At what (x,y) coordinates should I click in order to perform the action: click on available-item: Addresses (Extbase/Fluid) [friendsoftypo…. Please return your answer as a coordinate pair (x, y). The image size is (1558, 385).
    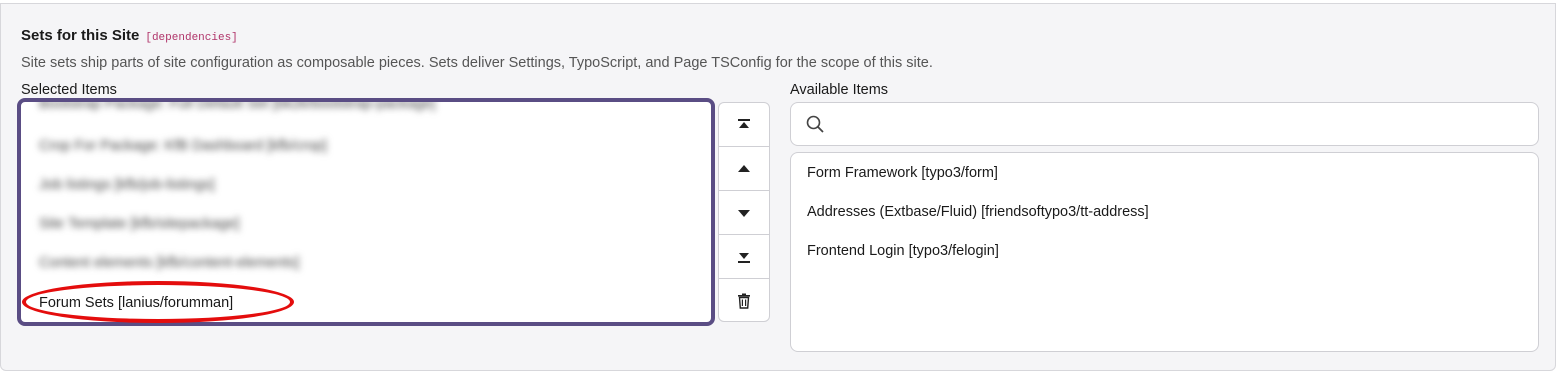
    Looking at the image, I should click on (978, 212).